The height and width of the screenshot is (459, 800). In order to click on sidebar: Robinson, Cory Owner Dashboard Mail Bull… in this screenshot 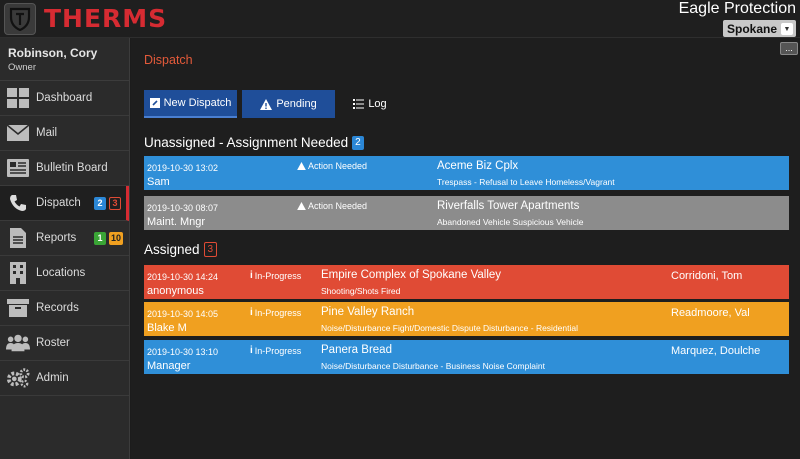, I will do `click(65, 248)`.